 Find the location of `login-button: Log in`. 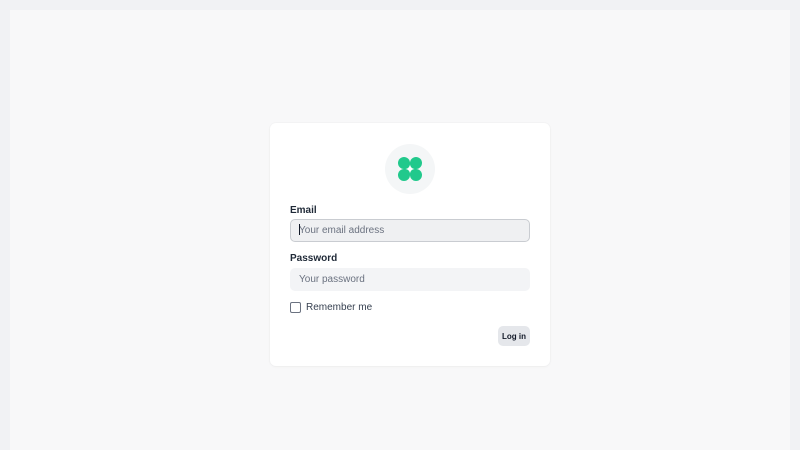

login-button: Log in is located at coordinates (514, 336).